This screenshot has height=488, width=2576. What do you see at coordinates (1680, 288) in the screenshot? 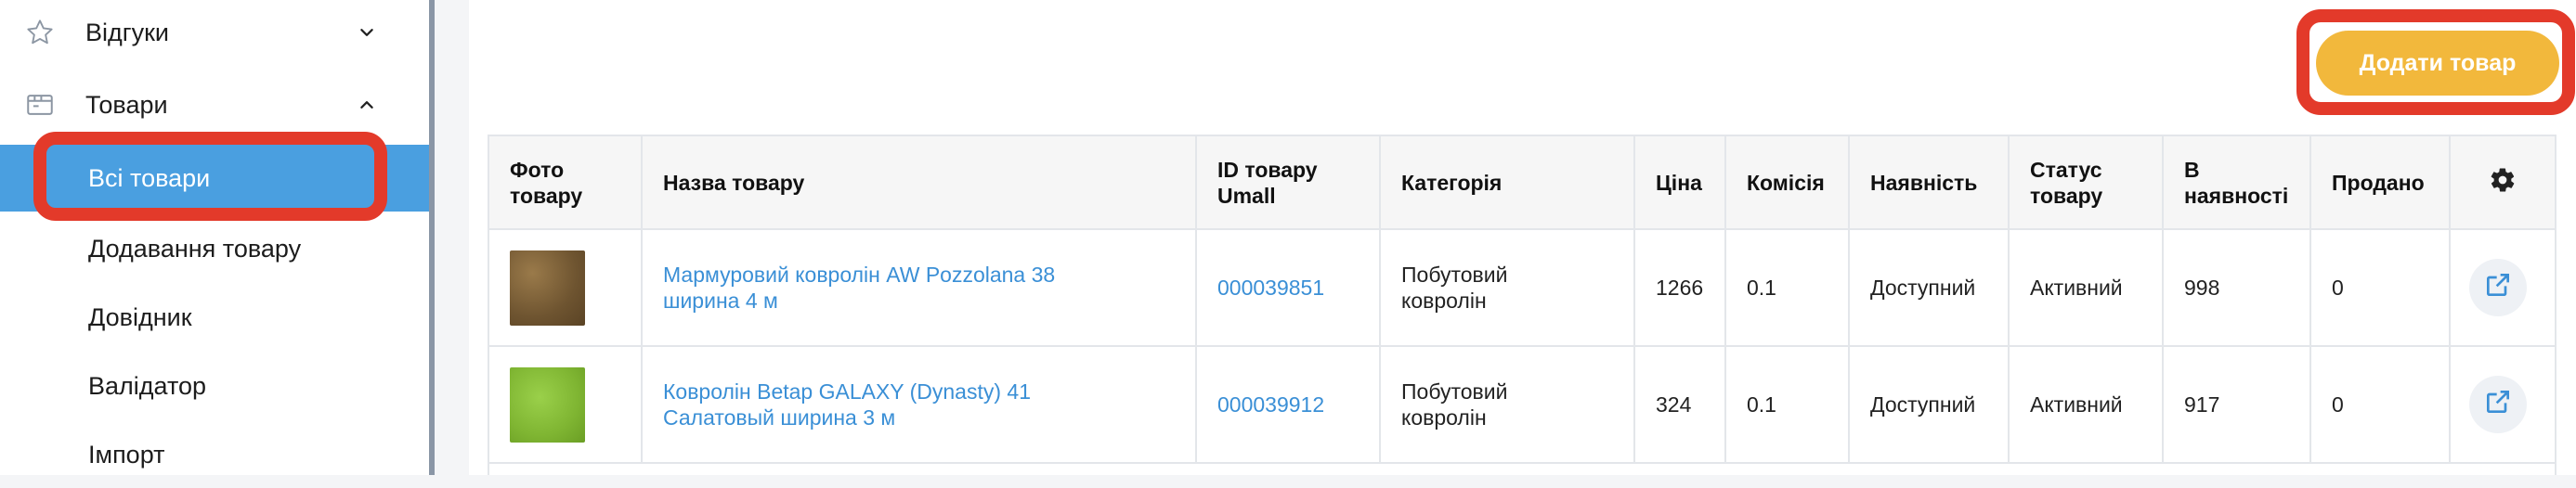
I see `cell-price: 1266` at bounding box center [1680, 288].